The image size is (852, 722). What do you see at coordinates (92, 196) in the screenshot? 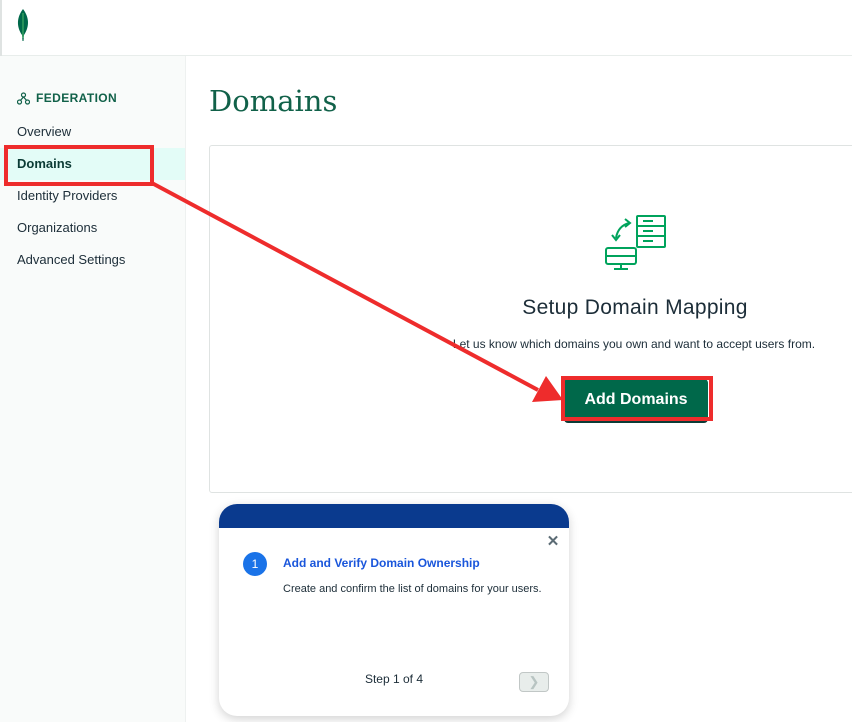
I see `sidebar-item-identity-providers: Identity Providers` at bounding box center [92, 196].